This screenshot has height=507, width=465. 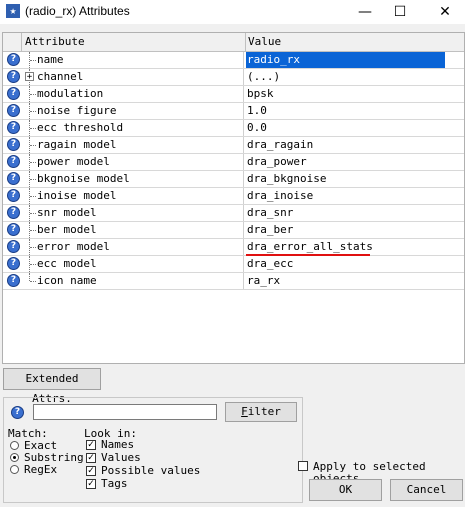 I want to click on attribute-value: ra_rx, so click(x=263, y=281).